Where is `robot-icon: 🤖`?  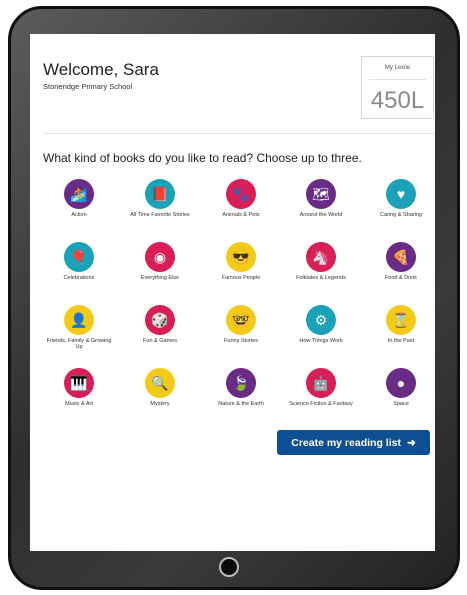 robot-icon: 🤖 is located at coordinates (321, 383).